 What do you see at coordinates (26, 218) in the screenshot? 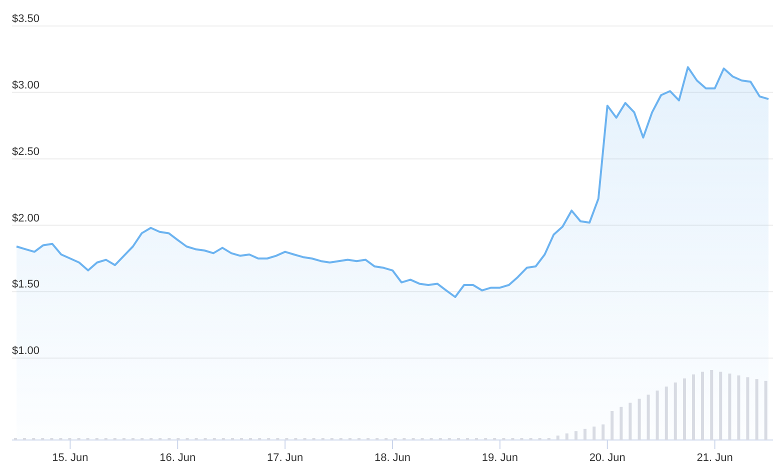
I see `y-axis-label: $2.00` at bounding box center [26, 218].